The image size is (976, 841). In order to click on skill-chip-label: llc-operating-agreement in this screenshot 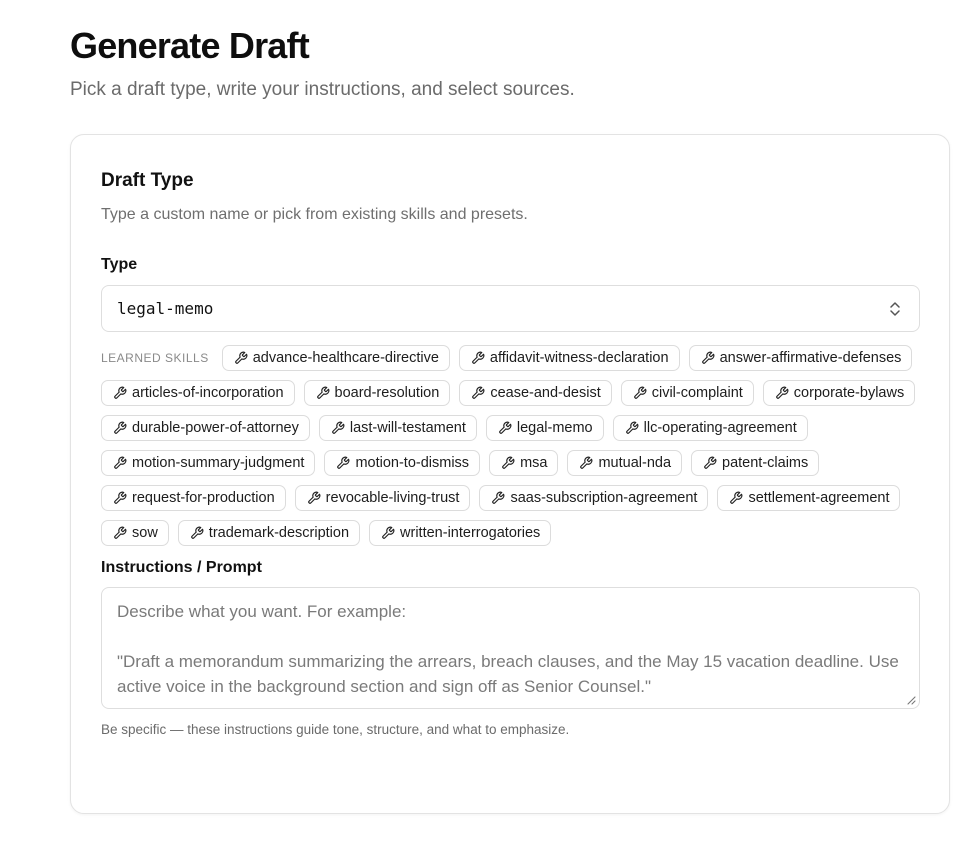, I will do `click(720, 428)`.